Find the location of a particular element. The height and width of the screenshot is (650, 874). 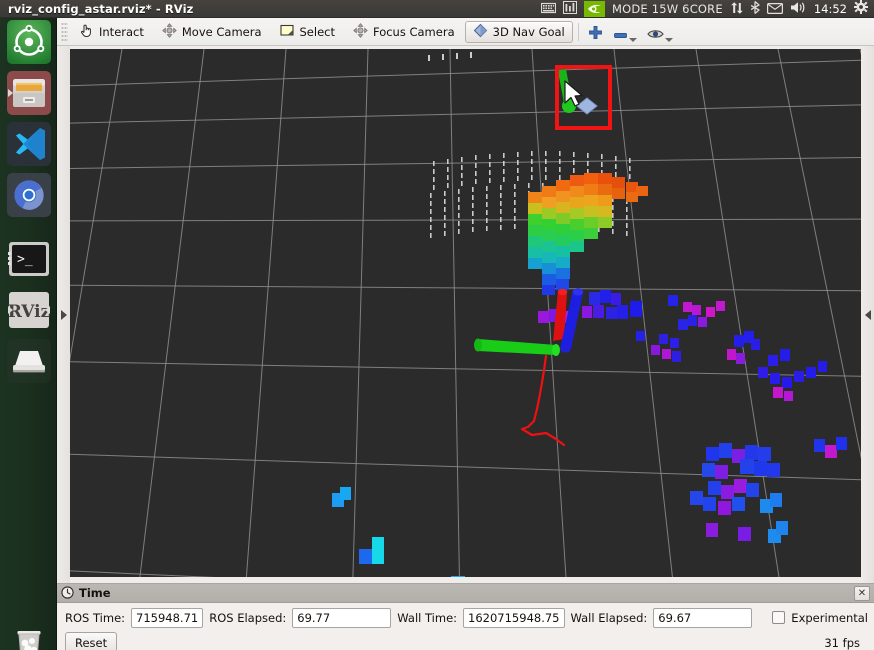

plus-icon is located at coordinates (595, 34).